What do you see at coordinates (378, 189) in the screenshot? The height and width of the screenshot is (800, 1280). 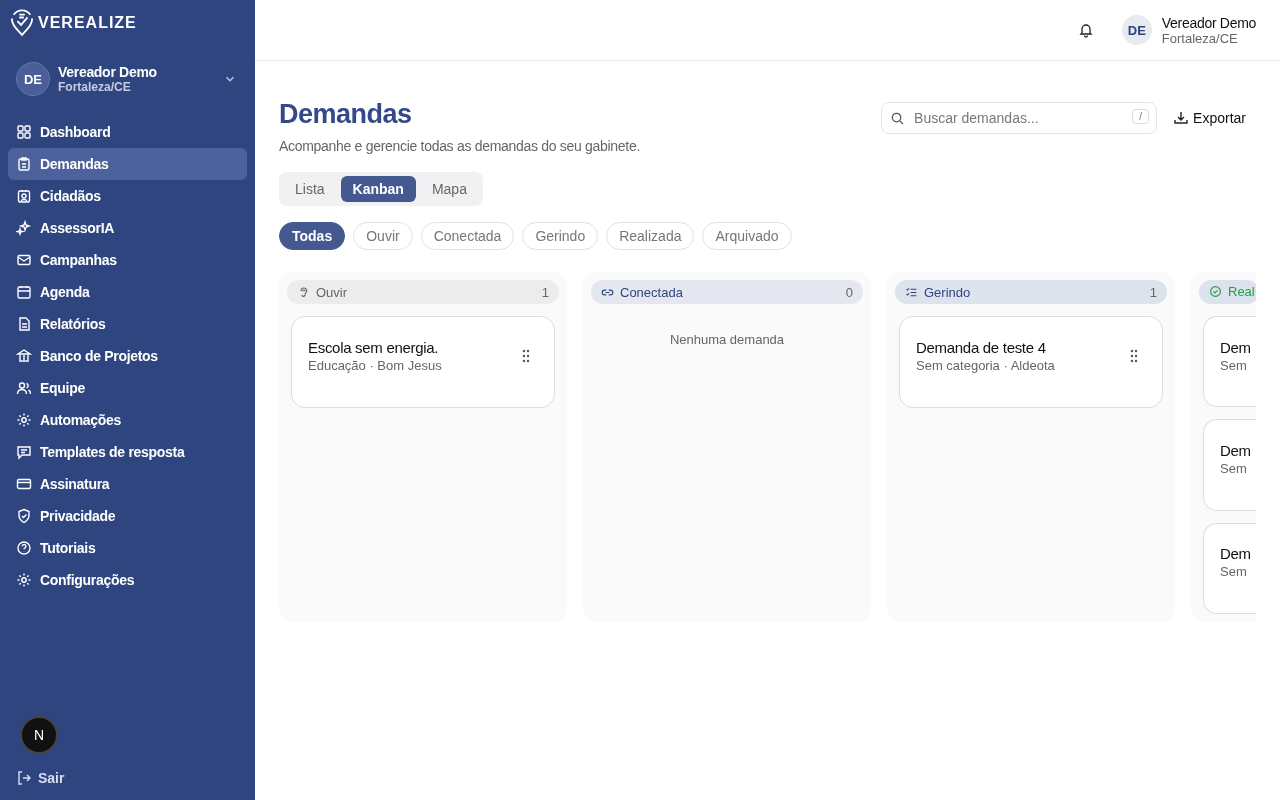 I see `view-tab: Kanban` at bounding box center [378, 189].